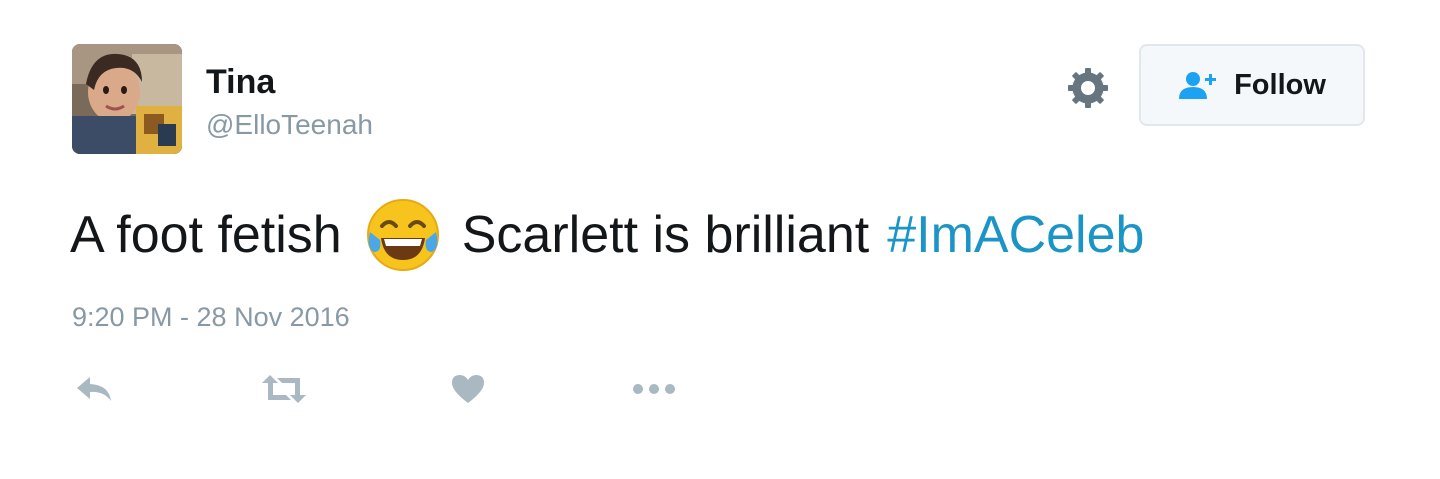 This screenshot has width=1440, height=479. I want to click on hashtag-link: #ImACeleb, so click(1015, 235).